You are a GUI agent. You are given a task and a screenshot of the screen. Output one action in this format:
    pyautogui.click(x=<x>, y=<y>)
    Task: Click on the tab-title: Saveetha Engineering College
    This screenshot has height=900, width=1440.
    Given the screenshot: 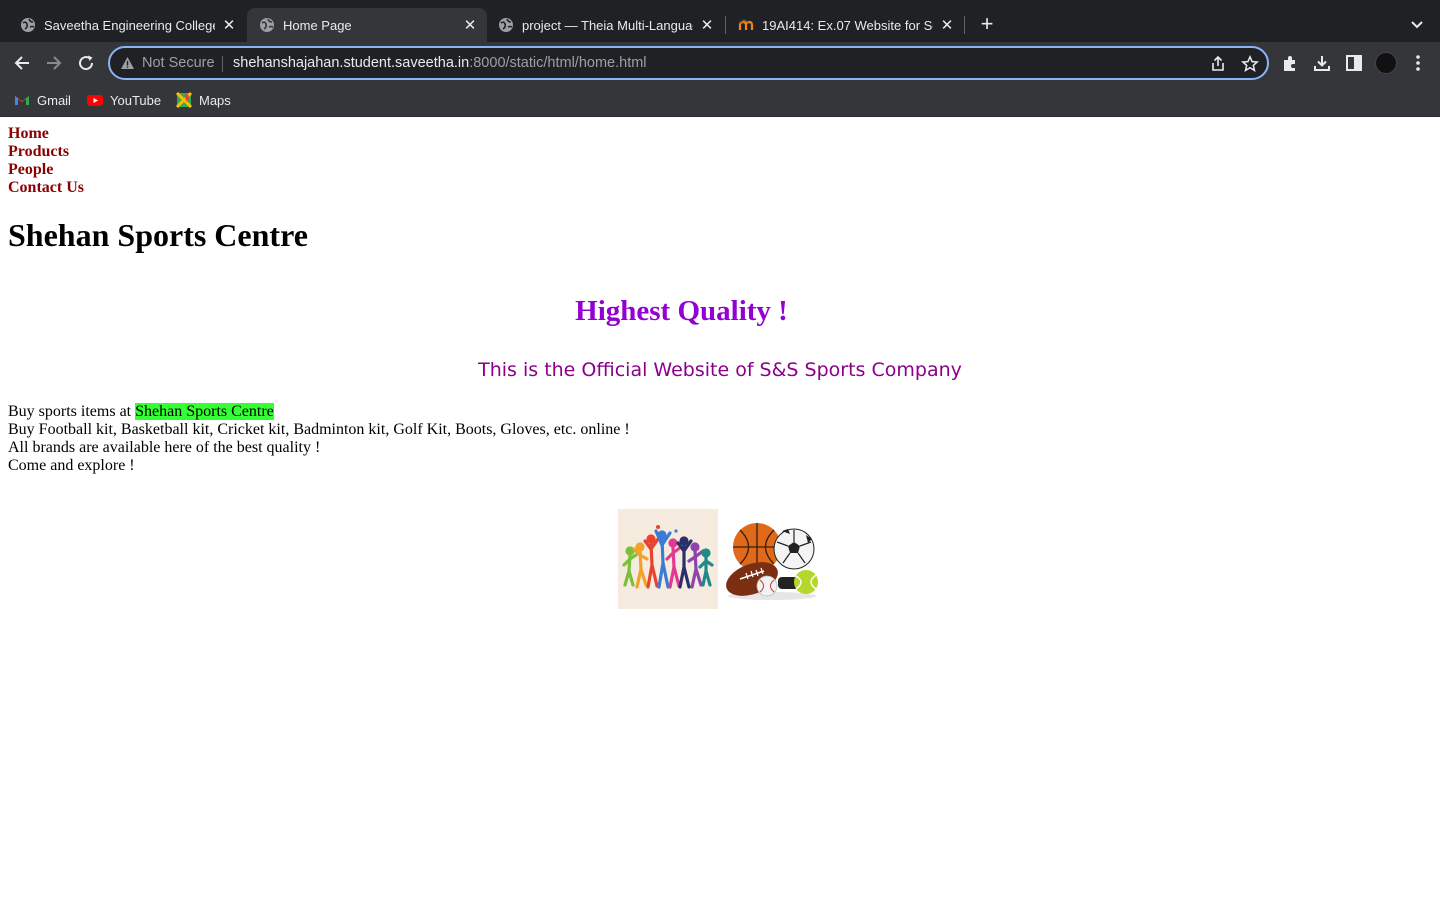 What is the action you would take?
    pyautogui.click(x=129, y=25)
    